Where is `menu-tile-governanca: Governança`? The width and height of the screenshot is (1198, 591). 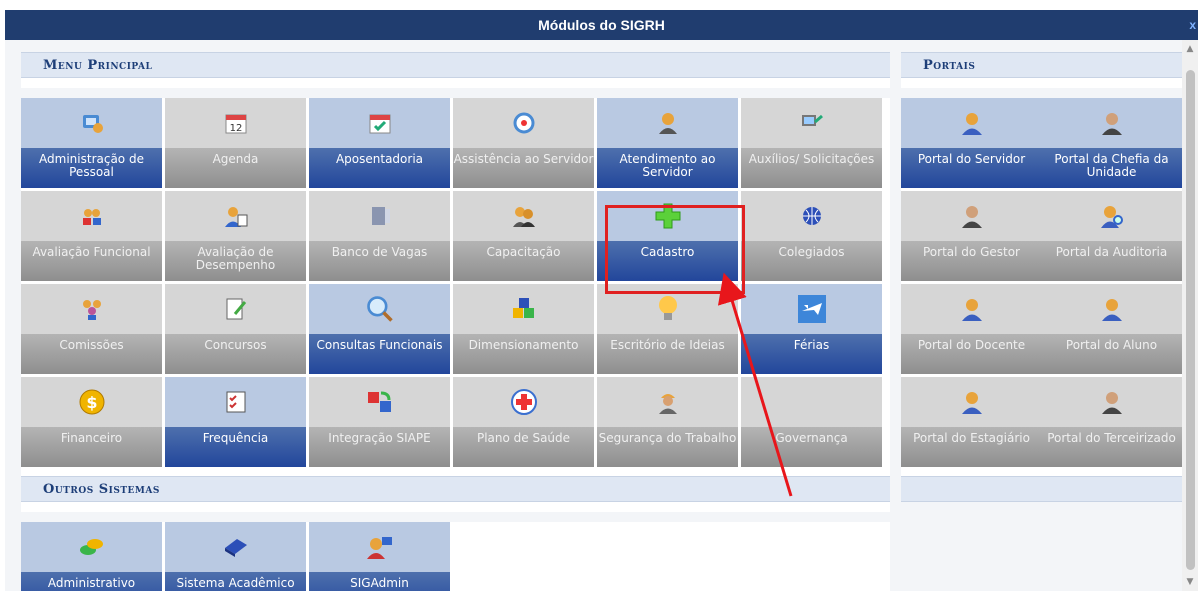 menu-tile-governanca: Governança is located at coordinates (811, 422).